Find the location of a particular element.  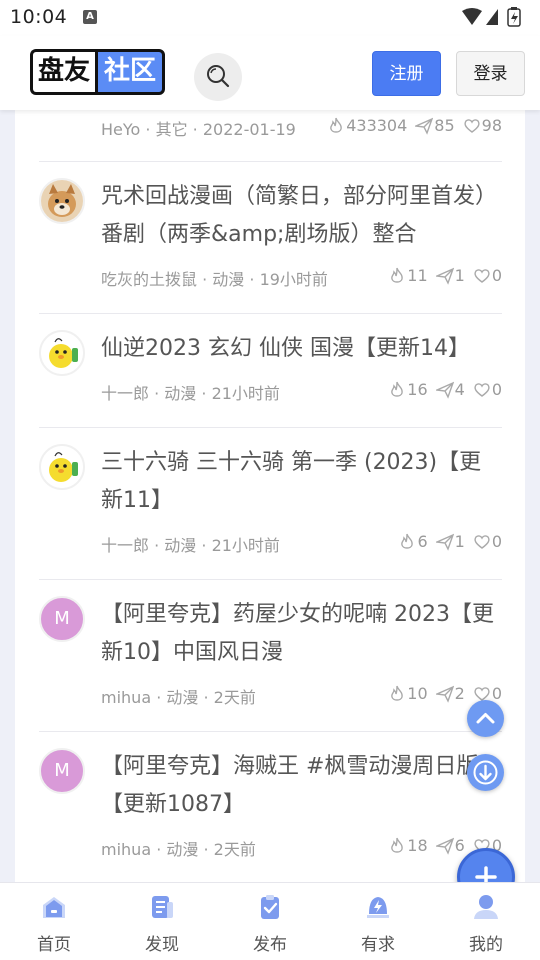

view-count: 10 is located at coordinates (417, 693).